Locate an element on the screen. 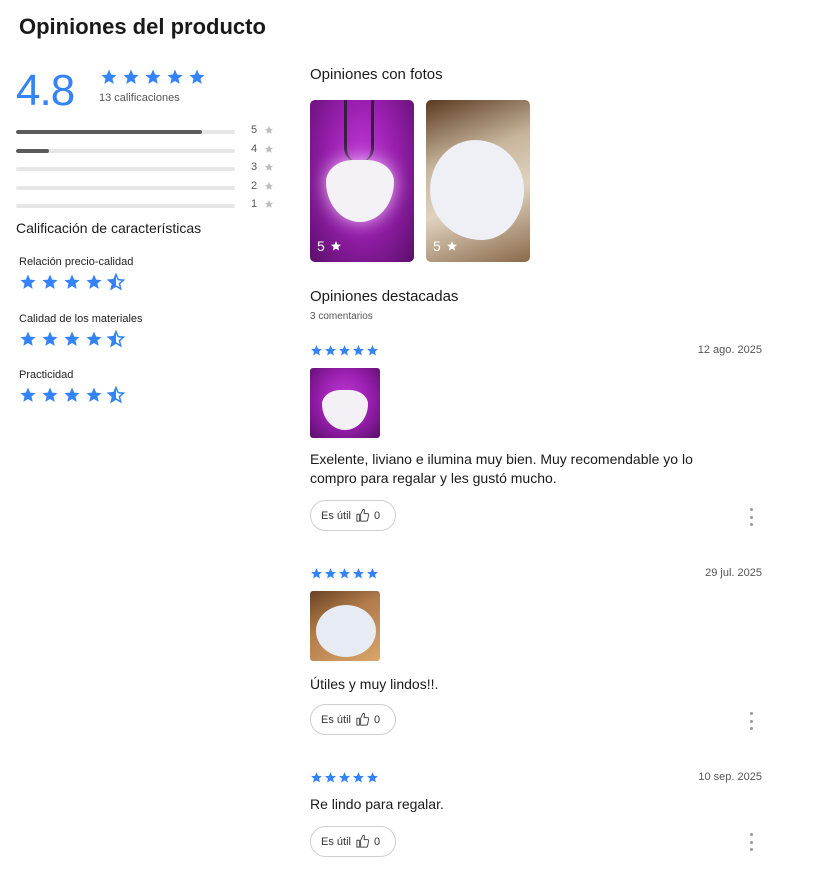  distribution-fill is located at coordinates (109, 132).